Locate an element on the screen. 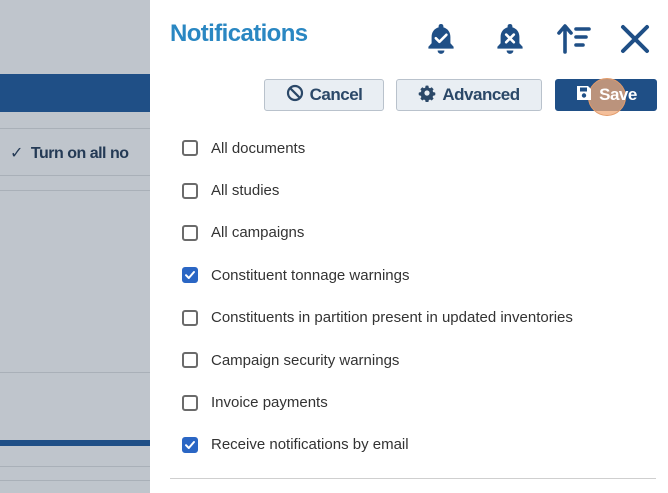  option-label: Constituent tonnage warnings is located at coordinates (310, 275).